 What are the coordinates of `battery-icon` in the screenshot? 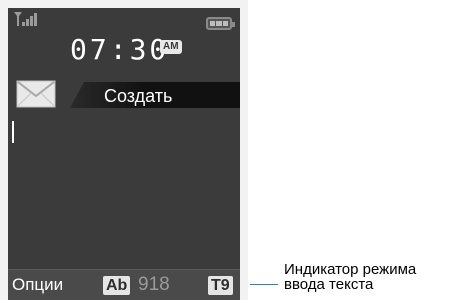 It's located at (220, 23).